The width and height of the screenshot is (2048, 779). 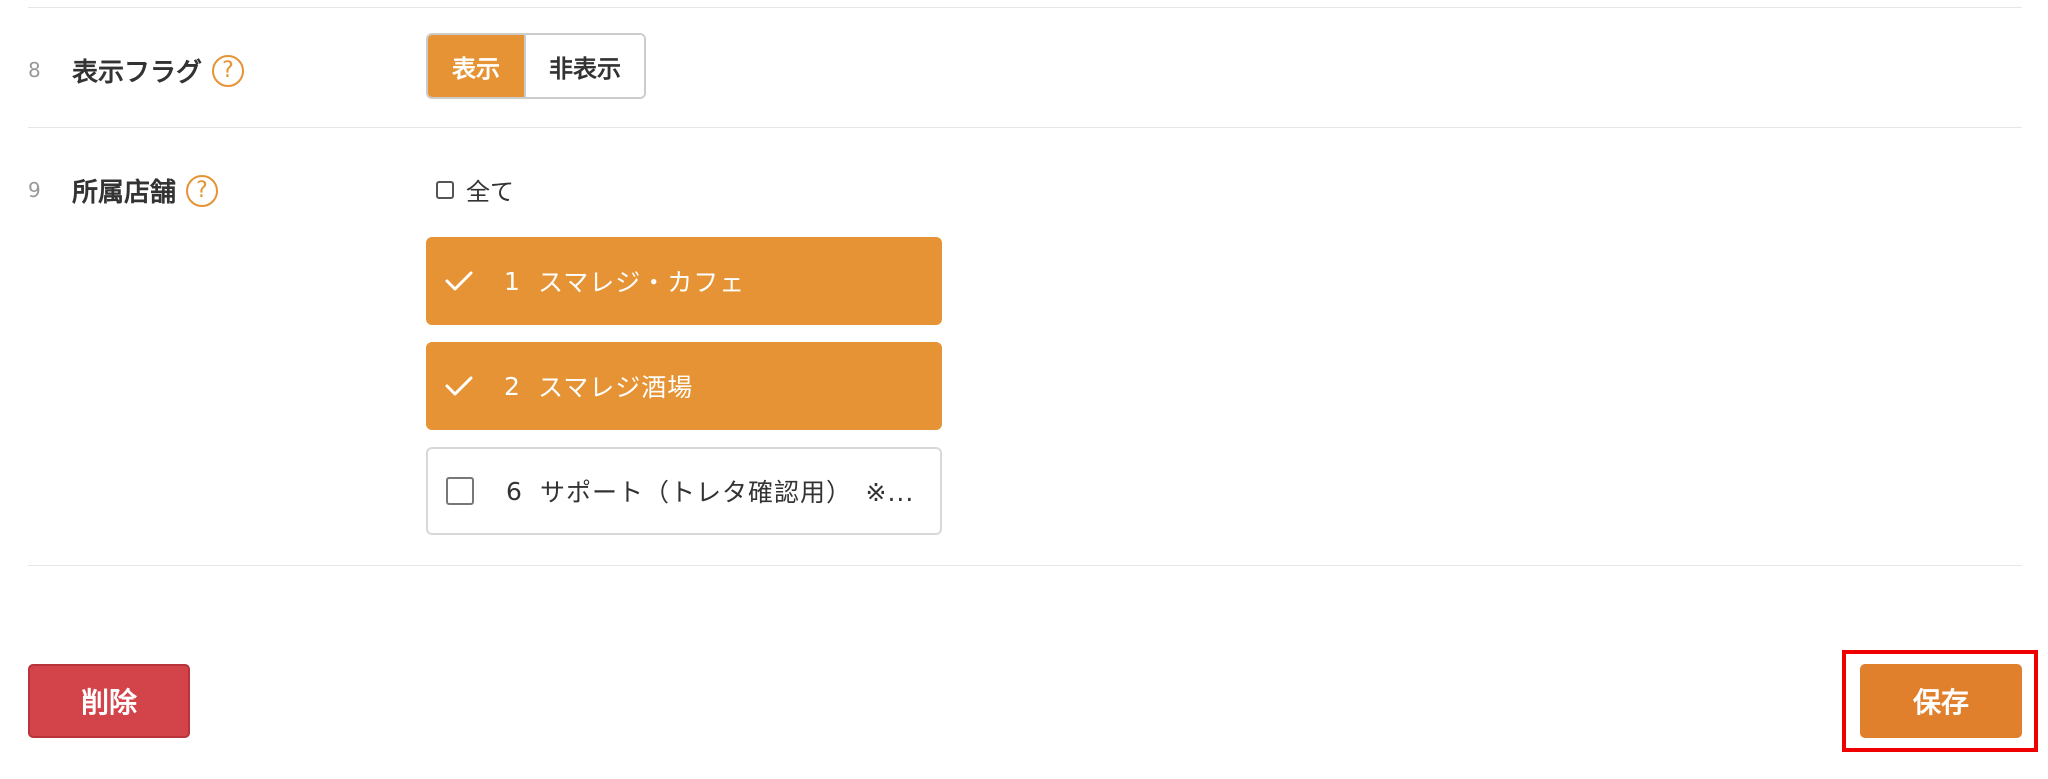 I want to click on show-option-button: 表示, so click(x=476, y=66).